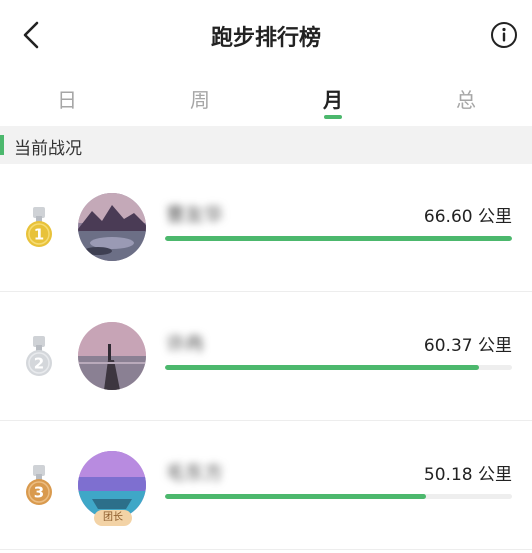 The width and height of the screenshot is (532, 553). I want to click on tab-month-label: 月, so click(333, 100).